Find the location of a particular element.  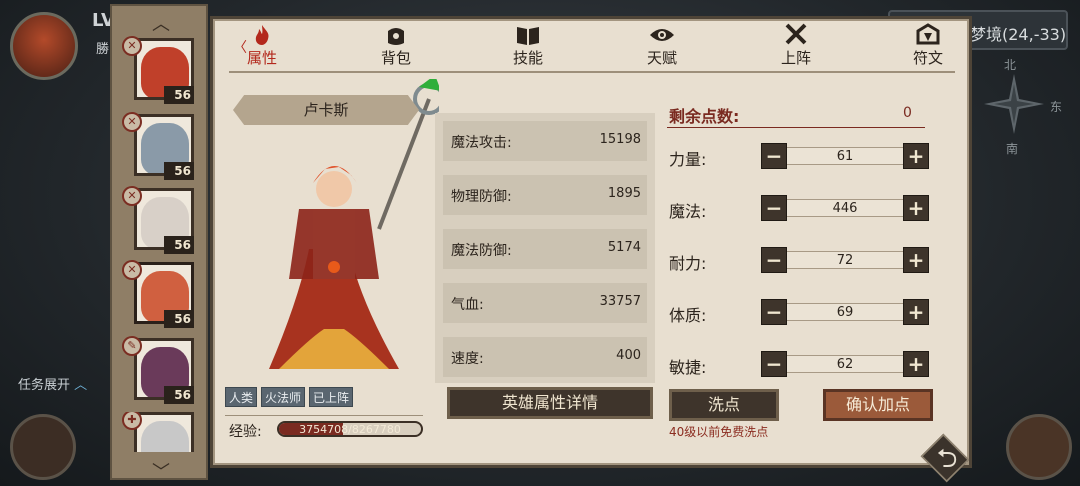

roster-slot: ✎ 56 is located at coordinates (162, 370).